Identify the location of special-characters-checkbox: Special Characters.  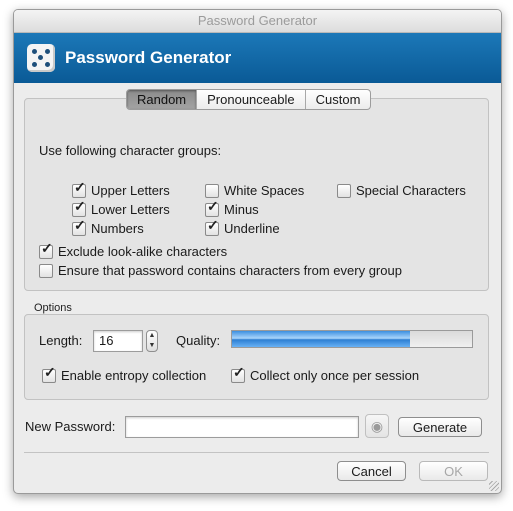
(401, 190).